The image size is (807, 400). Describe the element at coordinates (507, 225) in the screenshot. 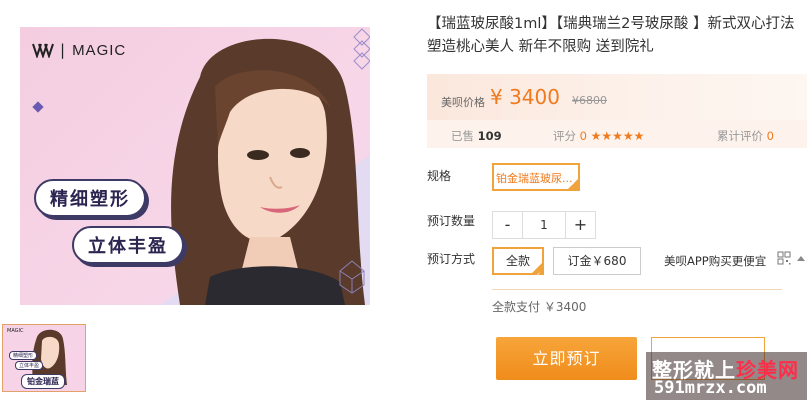

I see `quantity-decrease-button: -` at that location.